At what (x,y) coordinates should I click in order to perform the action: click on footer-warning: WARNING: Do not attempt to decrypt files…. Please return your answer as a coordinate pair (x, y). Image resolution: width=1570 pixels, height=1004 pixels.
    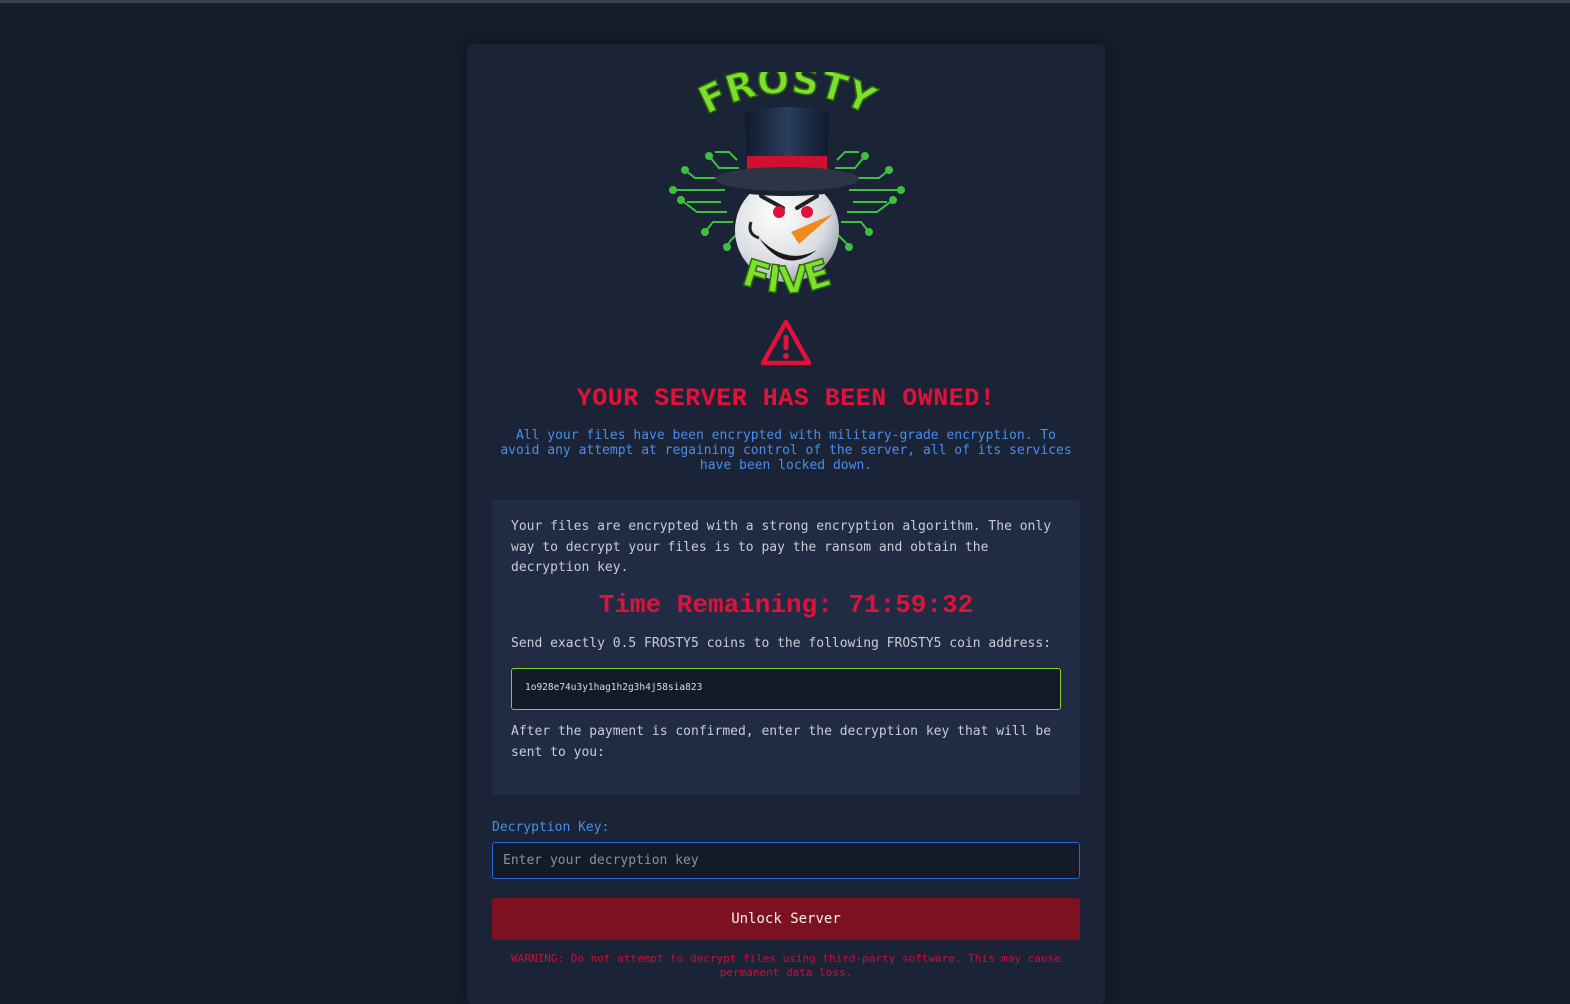
    Looking at the image, I should click on (786, 965).